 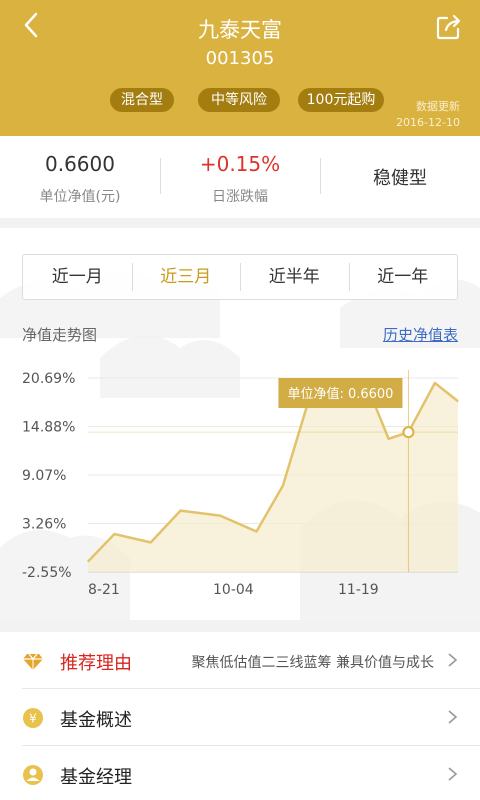 I want to click on menu-item-fund-overview: ¥ 基金概述, so click(x=240, y=717).